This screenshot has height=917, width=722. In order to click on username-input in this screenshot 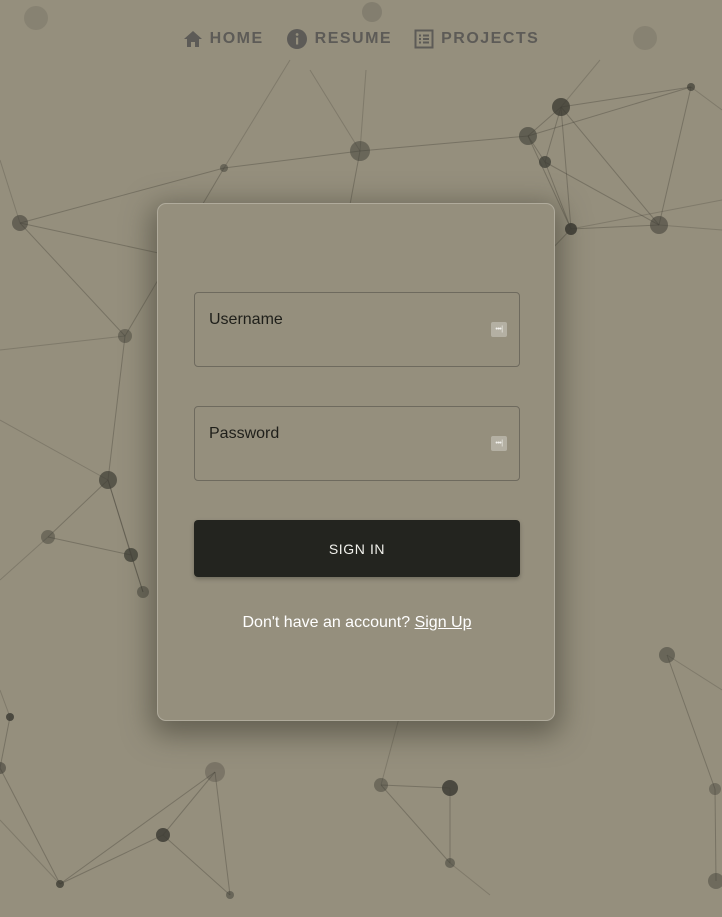, I will do `click(357, 329)`.